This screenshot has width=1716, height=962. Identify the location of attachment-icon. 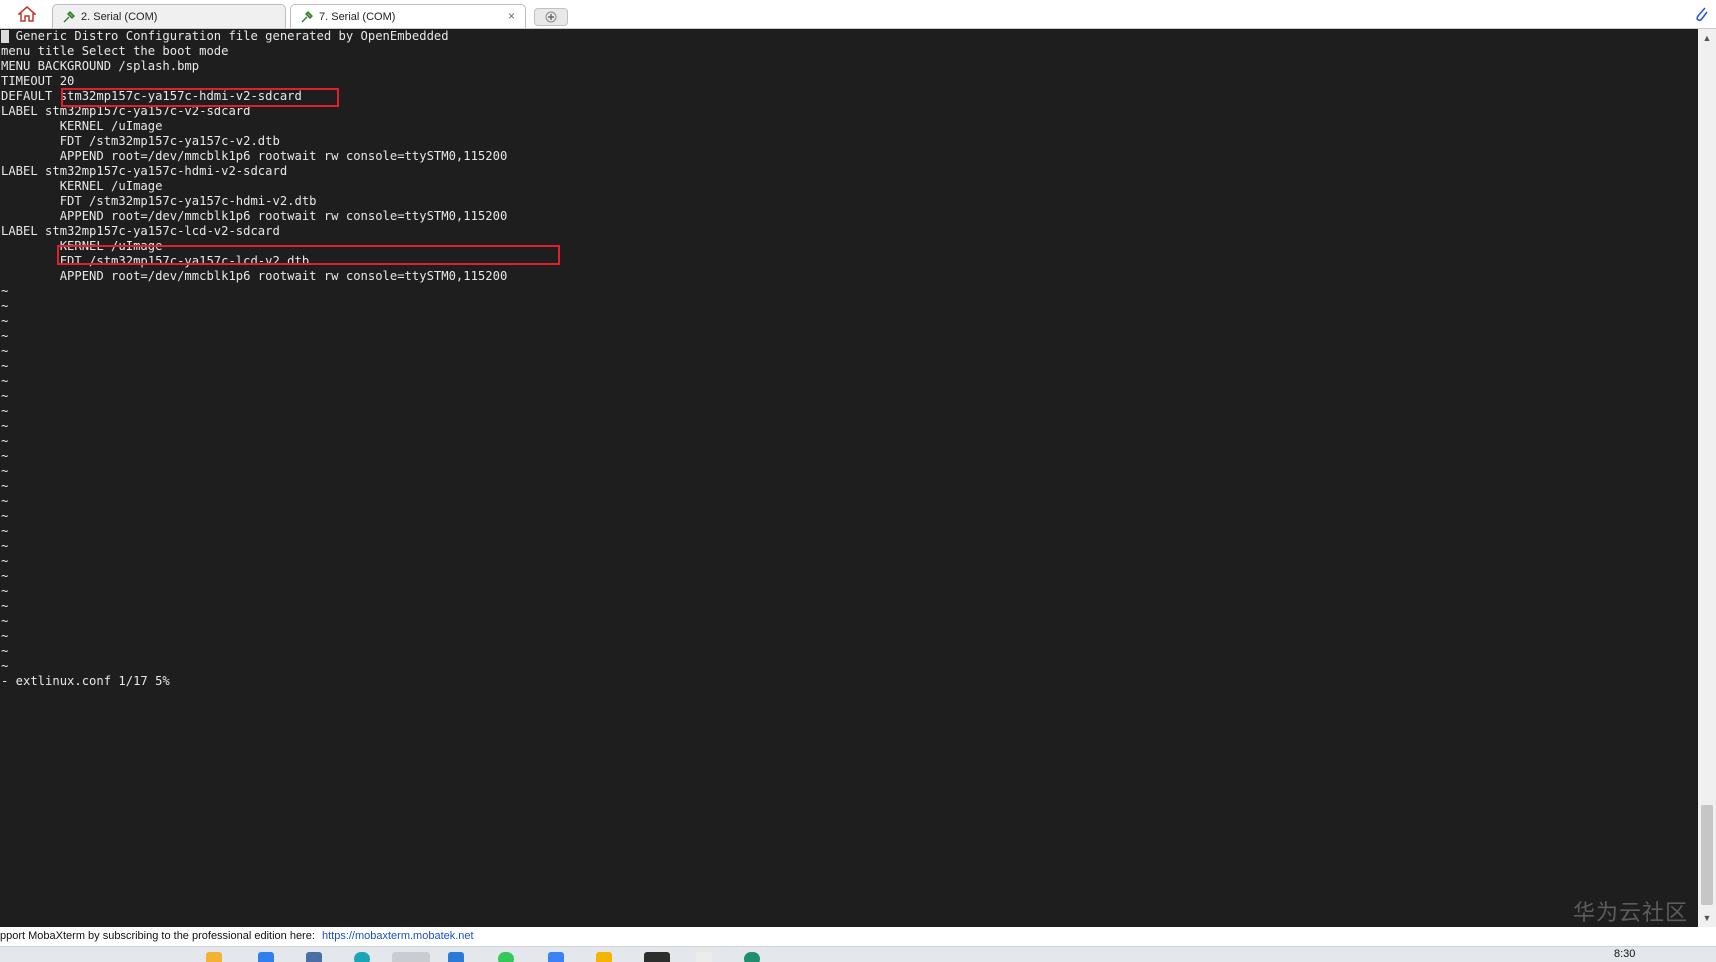
(1701, 14).